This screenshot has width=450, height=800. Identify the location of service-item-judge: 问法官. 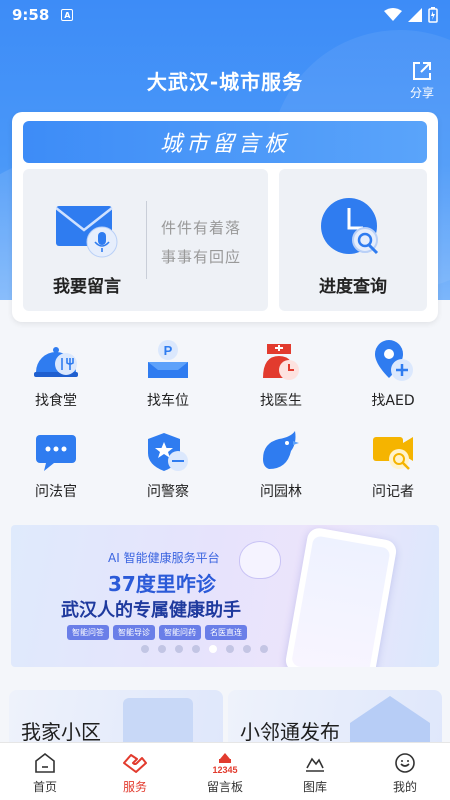
(56, 466).